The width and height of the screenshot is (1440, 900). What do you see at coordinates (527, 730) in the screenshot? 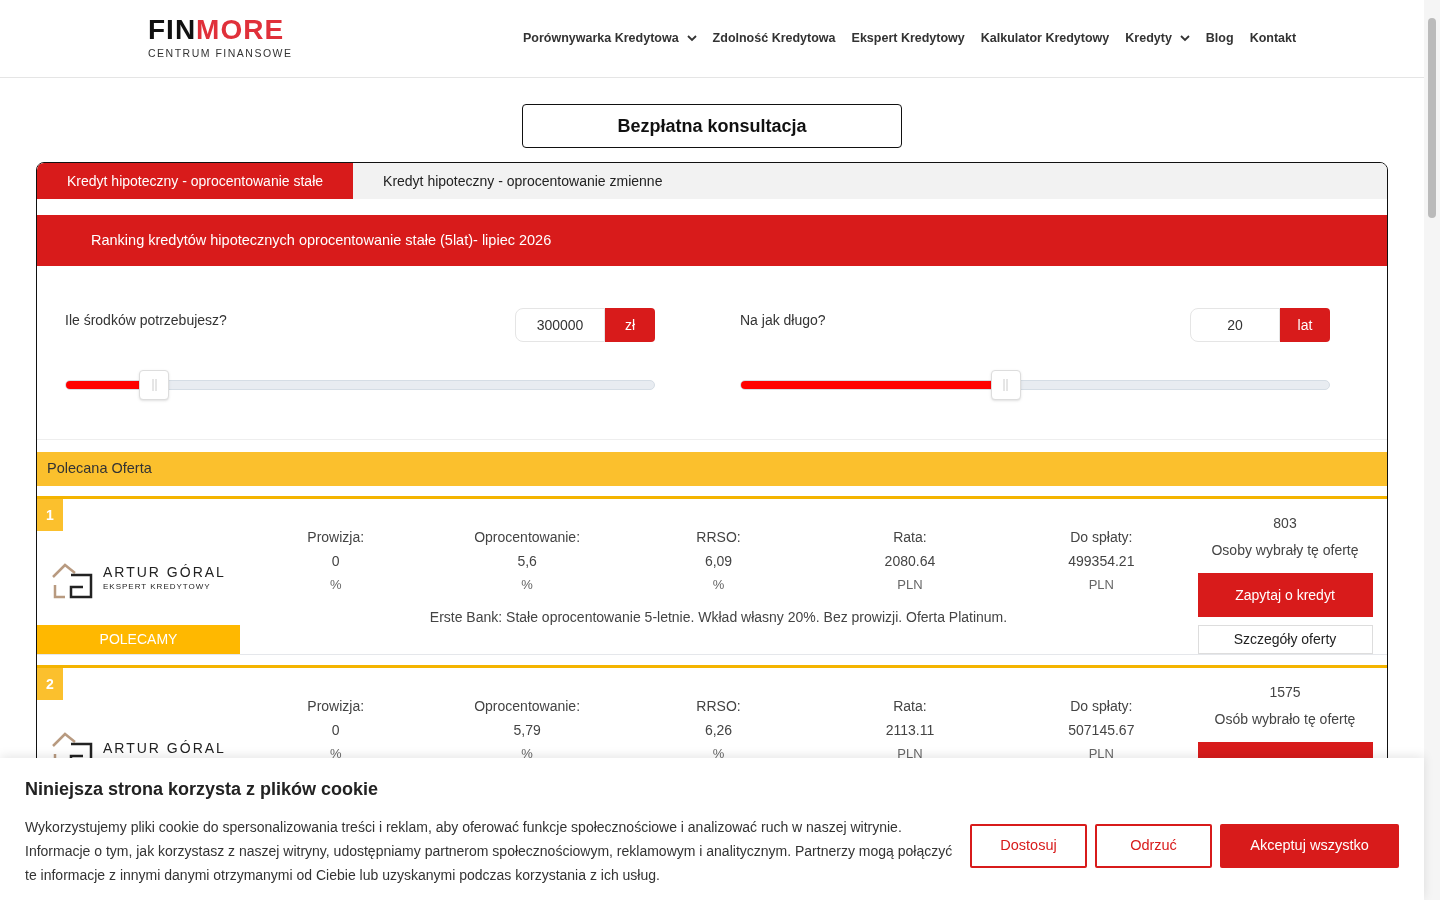
I see `stat-value: 5,79` at bounding box center [527, 730].